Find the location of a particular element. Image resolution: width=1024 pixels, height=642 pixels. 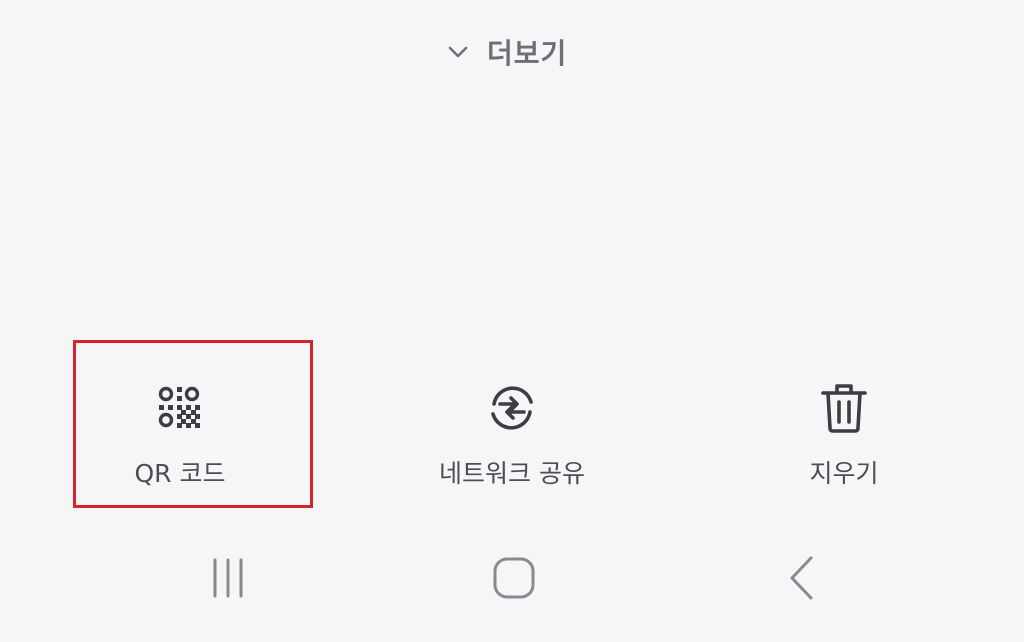

recents-button is located at coordinates (228, 580).